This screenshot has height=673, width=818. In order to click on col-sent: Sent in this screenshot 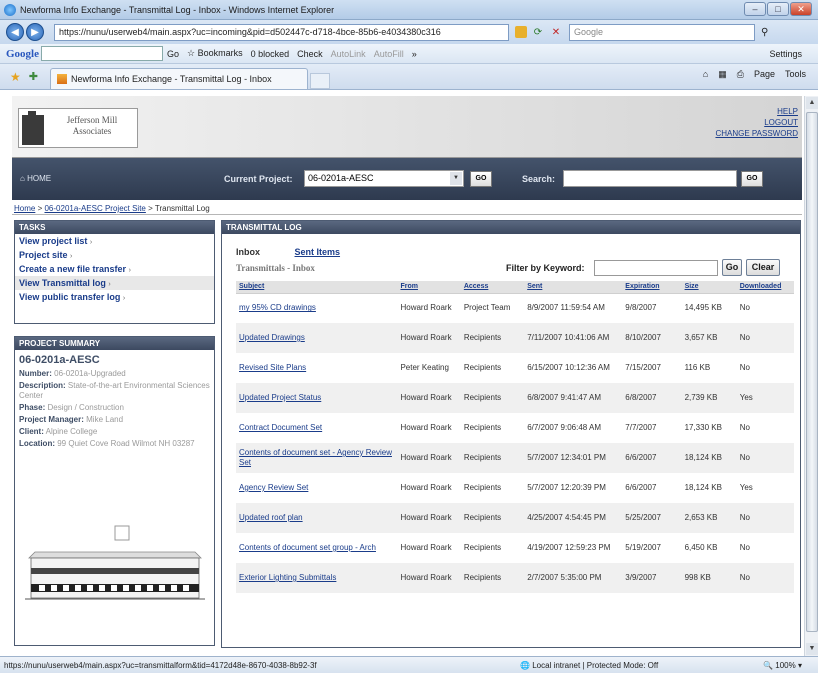, I will do `click(573, 287)`.